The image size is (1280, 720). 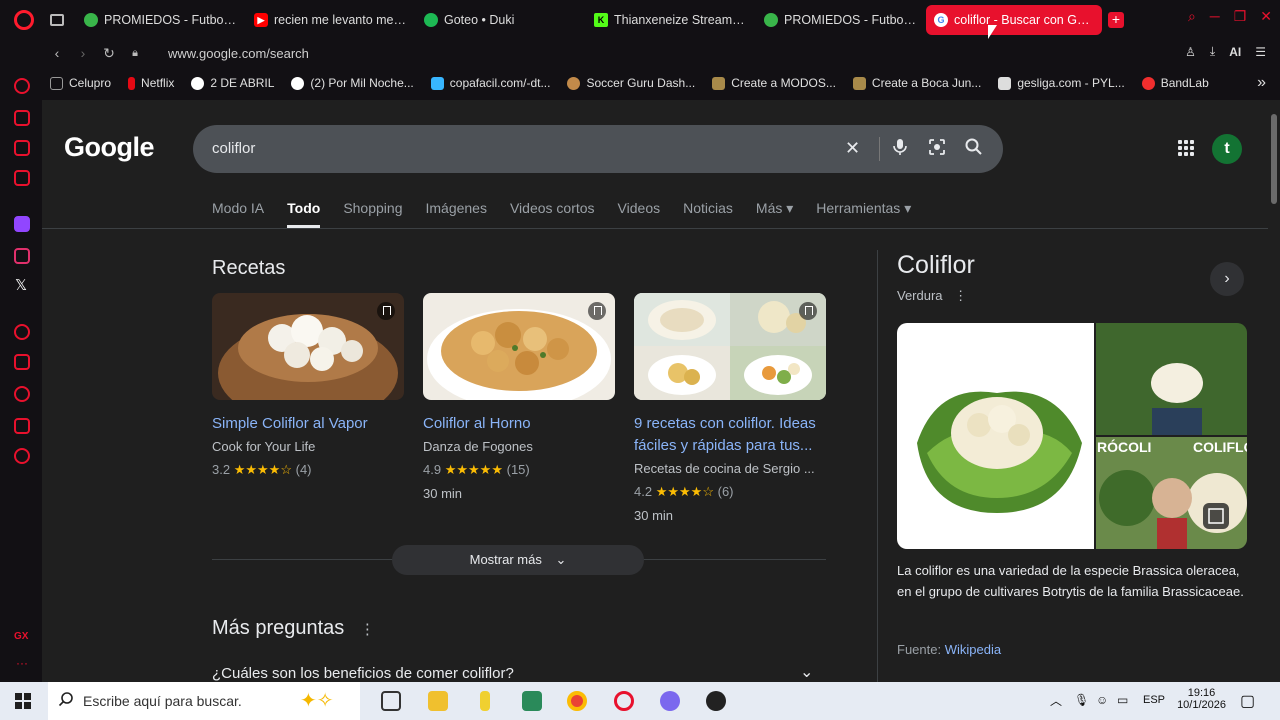 I want to click on tab-noticias: Noticias, so click(x=708, y=214).